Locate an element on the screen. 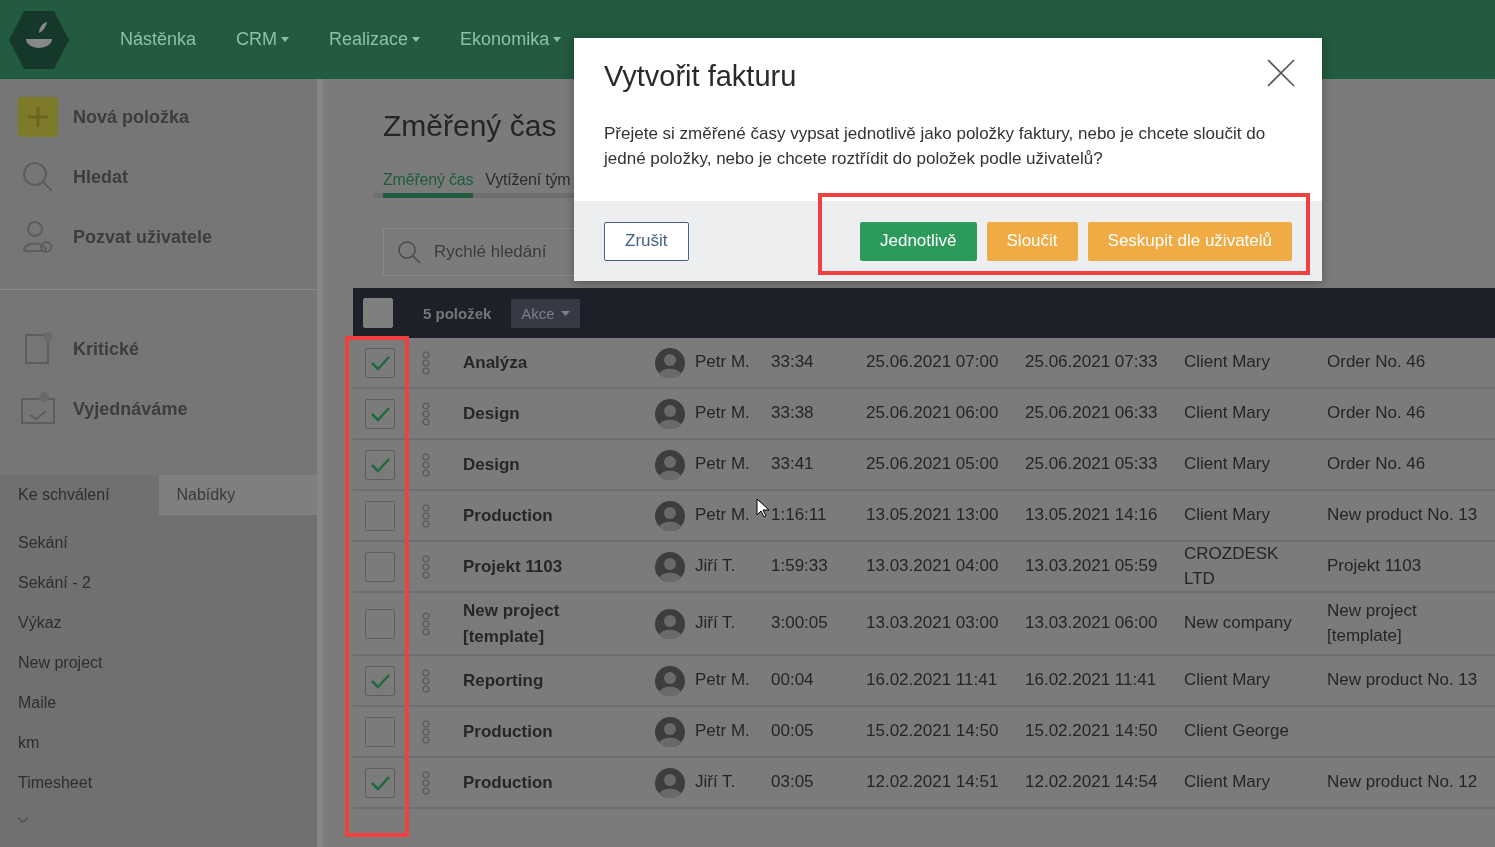 The image size is (1495, 847). start-time: 13.05.2021 13:00 is located at coordinates (932, 515).